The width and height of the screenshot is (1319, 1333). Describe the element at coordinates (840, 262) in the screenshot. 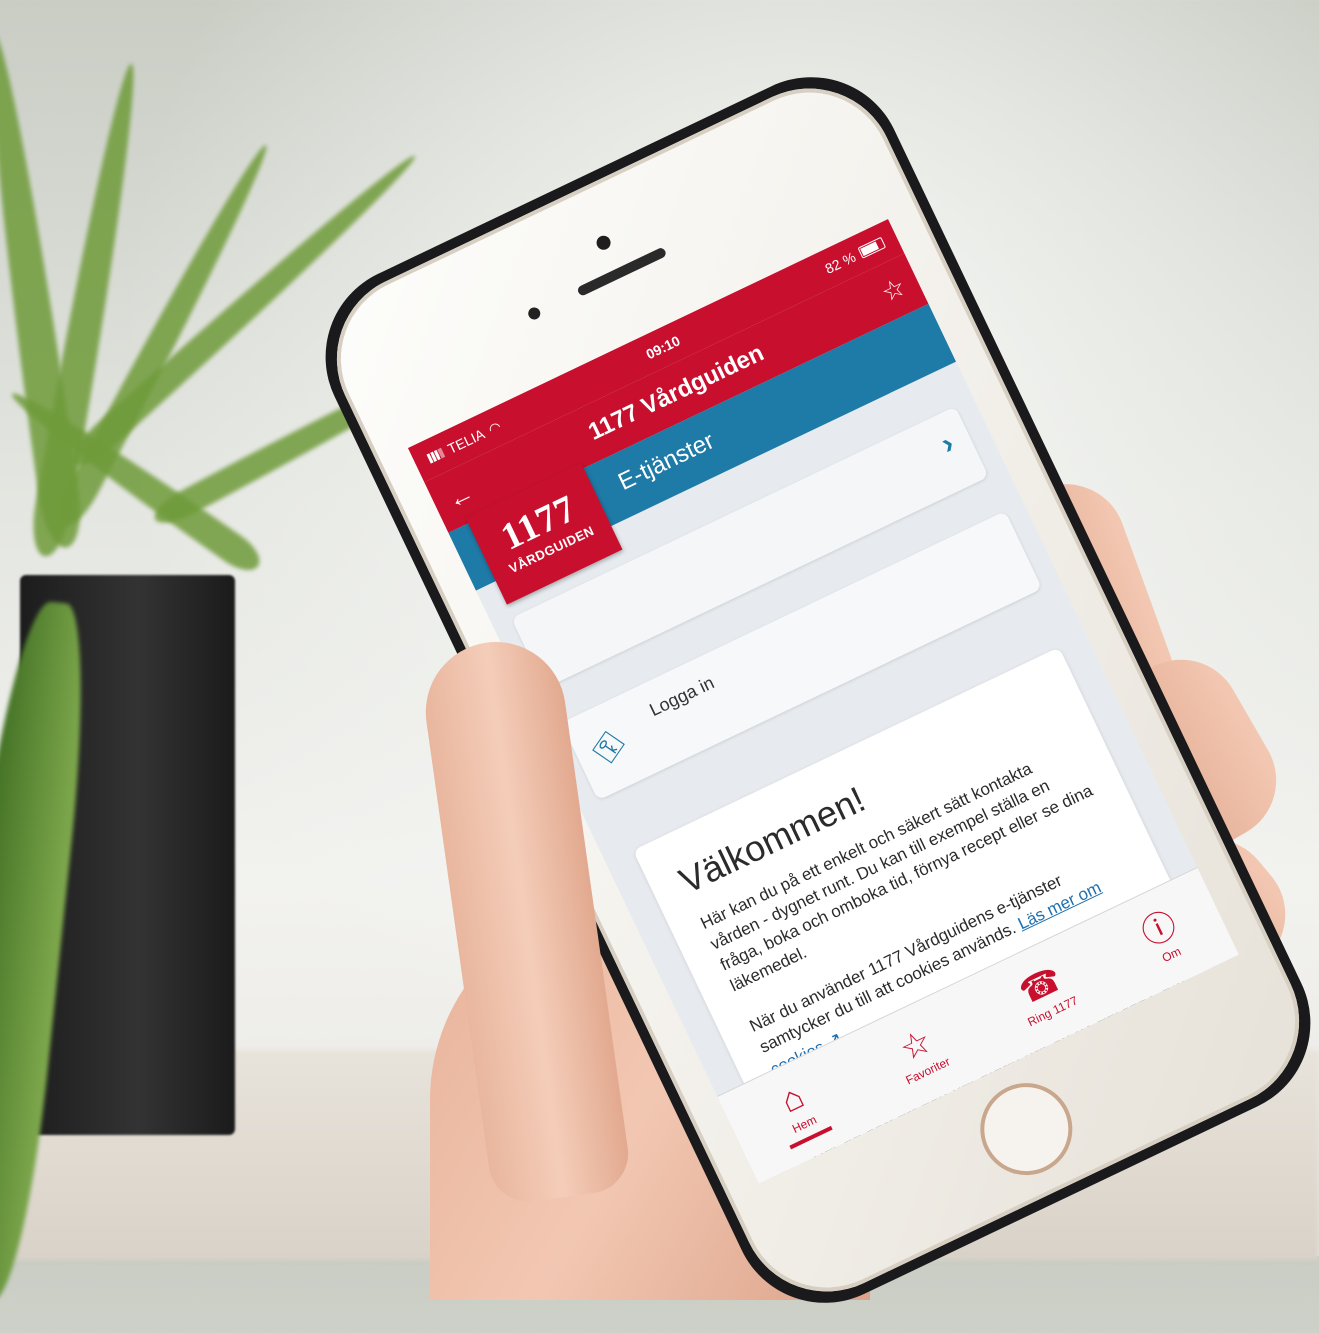

I see `battery-percent: 82 %` at that location.